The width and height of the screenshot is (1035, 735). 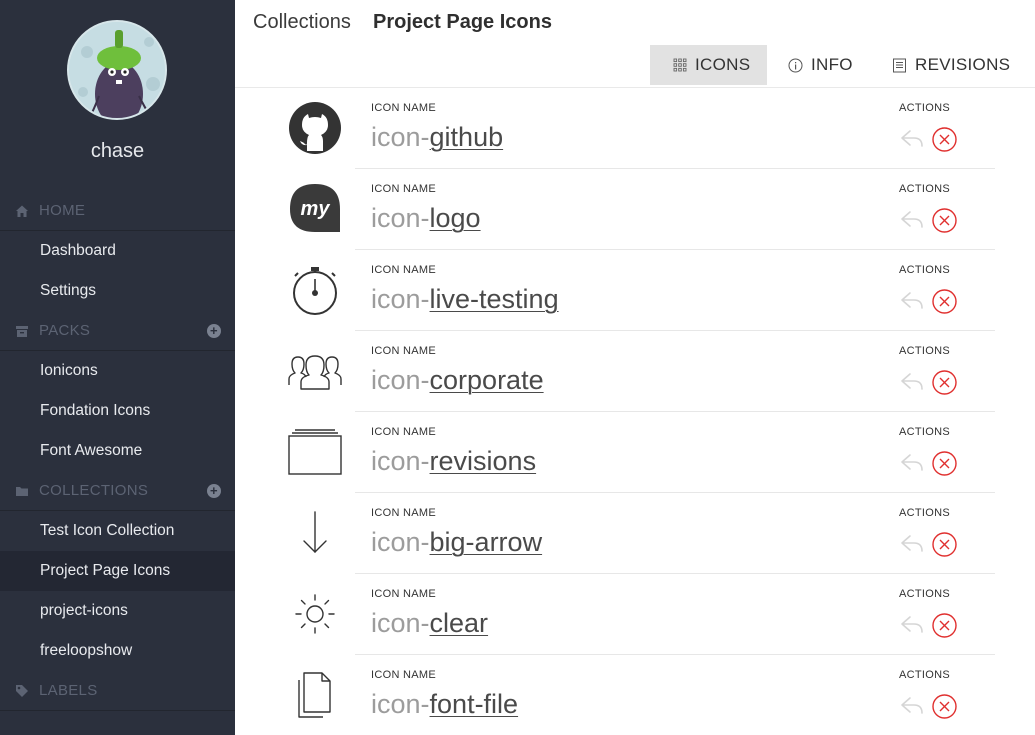 What do you see at coordinates (315, 452) in the screenshot?
I see `stacked-layers-icon` at bounding box center [315, 452].